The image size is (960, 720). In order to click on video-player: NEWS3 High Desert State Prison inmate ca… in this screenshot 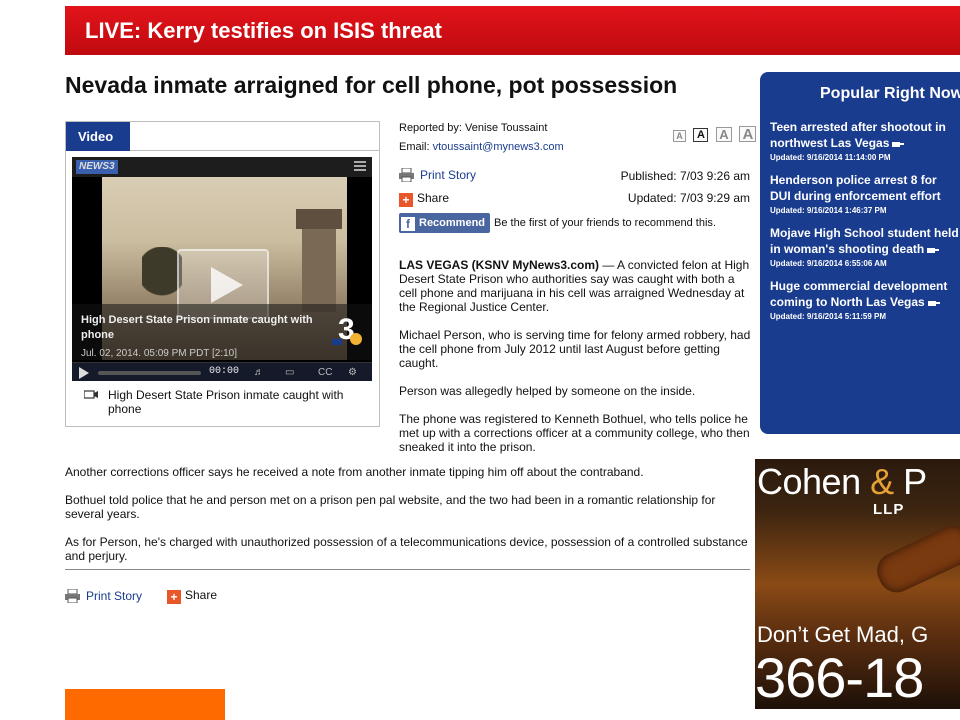, I will do `click(222, 269)`.